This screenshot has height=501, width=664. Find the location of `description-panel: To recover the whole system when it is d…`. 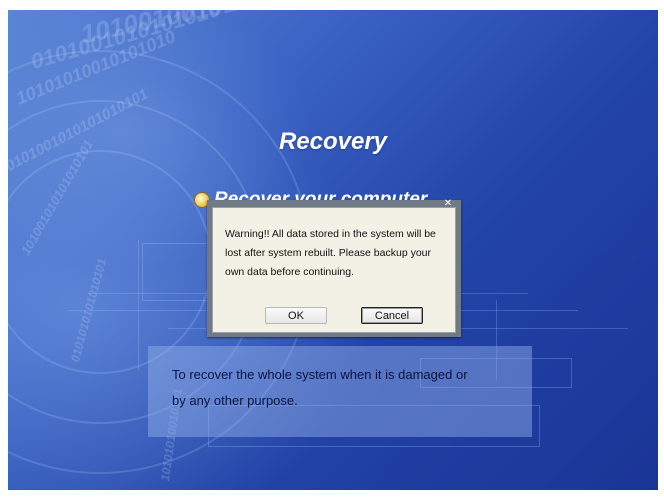

description-panel: To recover the whole system when it is d… is located at coordinates (340, 391).